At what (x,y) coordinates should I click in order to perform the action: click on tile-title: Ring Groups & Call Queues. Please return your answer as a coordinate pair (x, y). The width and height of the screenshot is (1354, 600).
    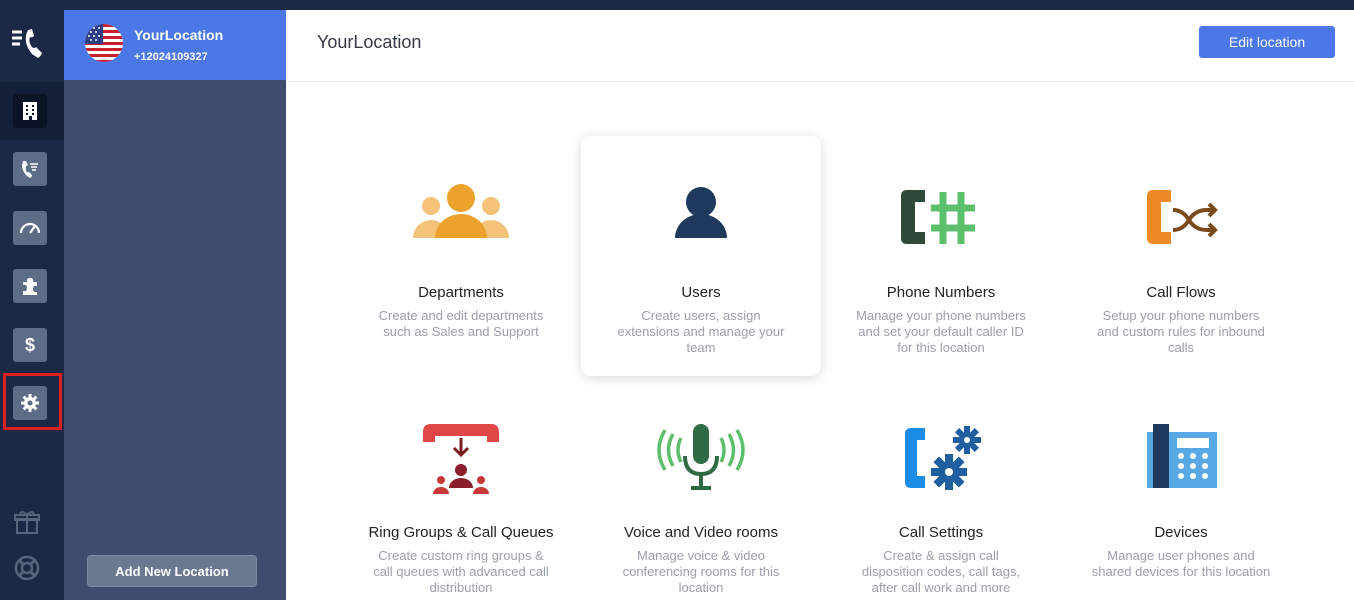
    Looking at the image, I should click on (461, 532).